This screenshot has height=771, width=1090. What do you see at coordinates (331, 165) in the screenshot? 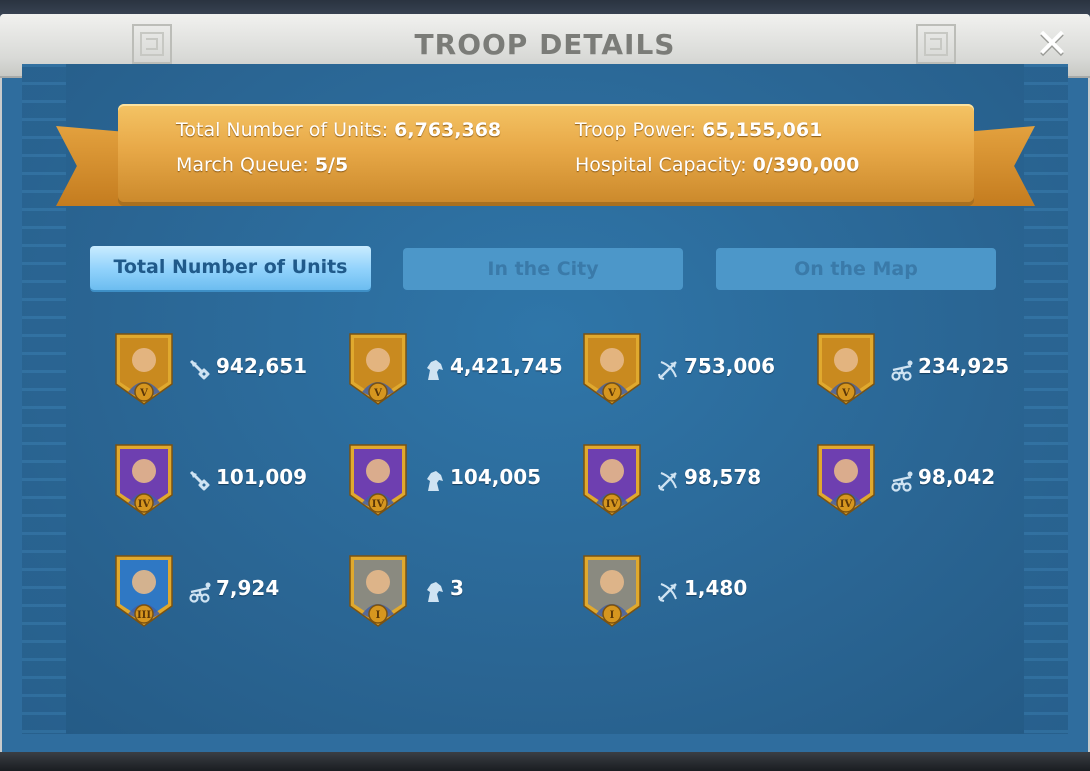
I see `march-queue-value: 5/5` at bounding box center [331, 165].